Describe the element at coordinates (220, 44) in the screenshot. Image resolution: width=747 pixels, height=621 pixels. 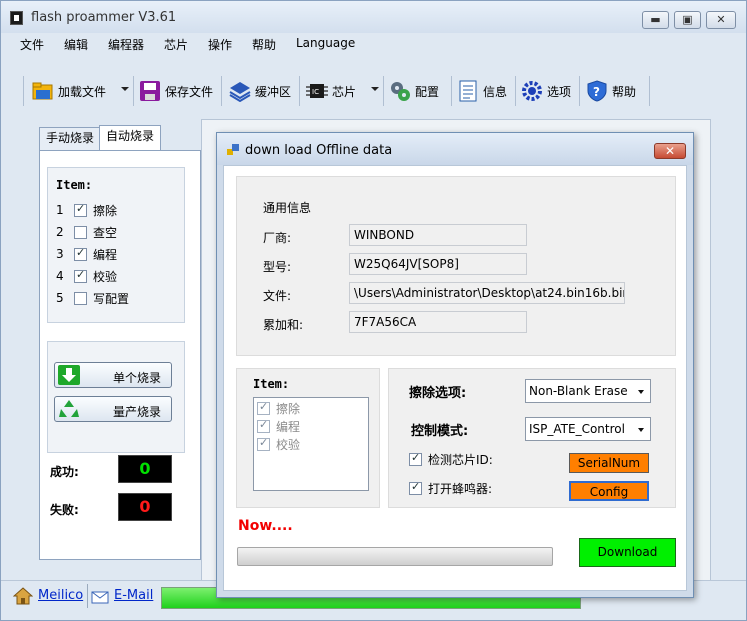
I see `menu-operation: 操作` at that location.